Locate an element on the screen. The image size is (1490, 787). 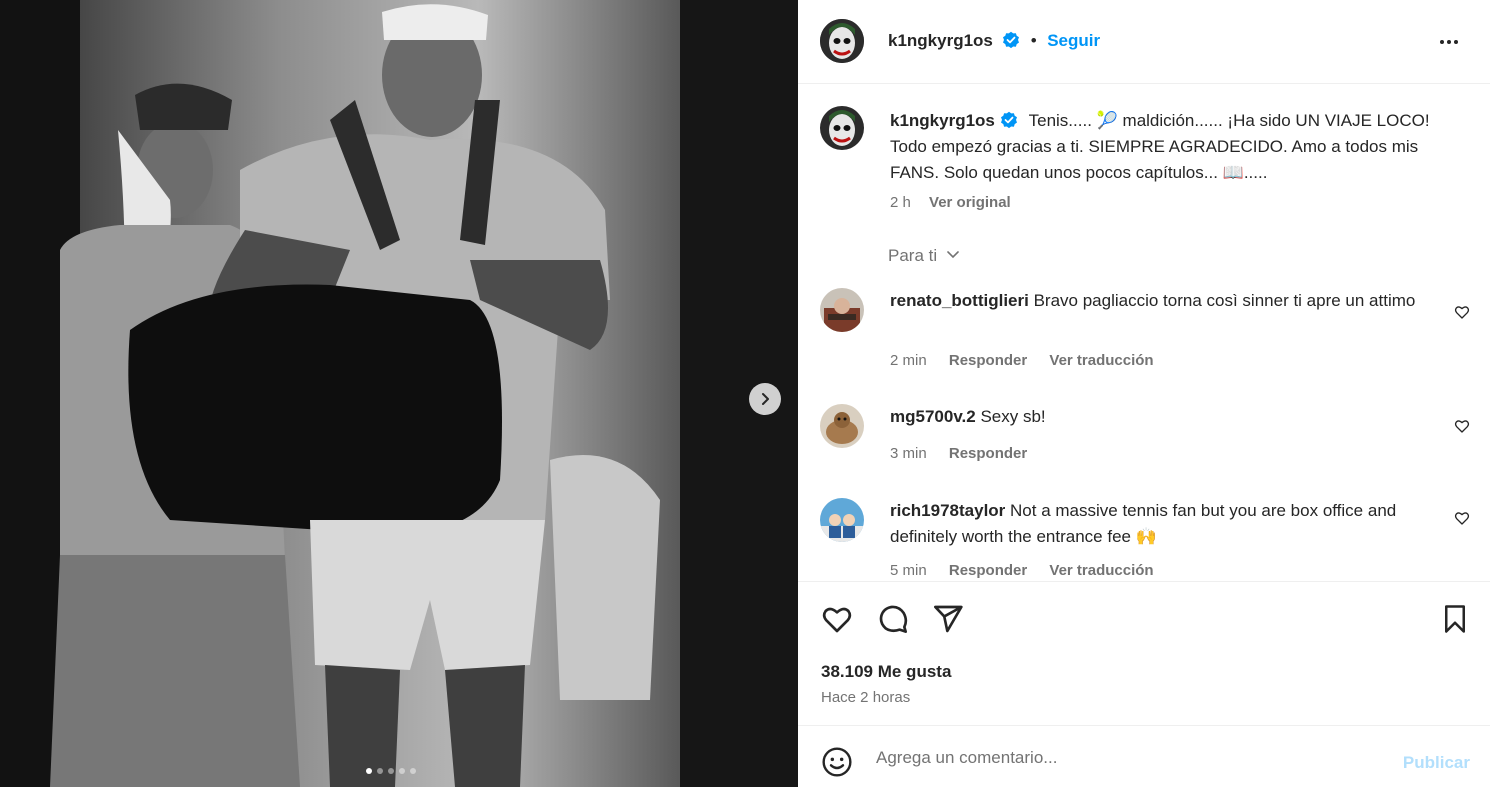
posted-time: Hace 2 horas is located at coordinates (866, 697).